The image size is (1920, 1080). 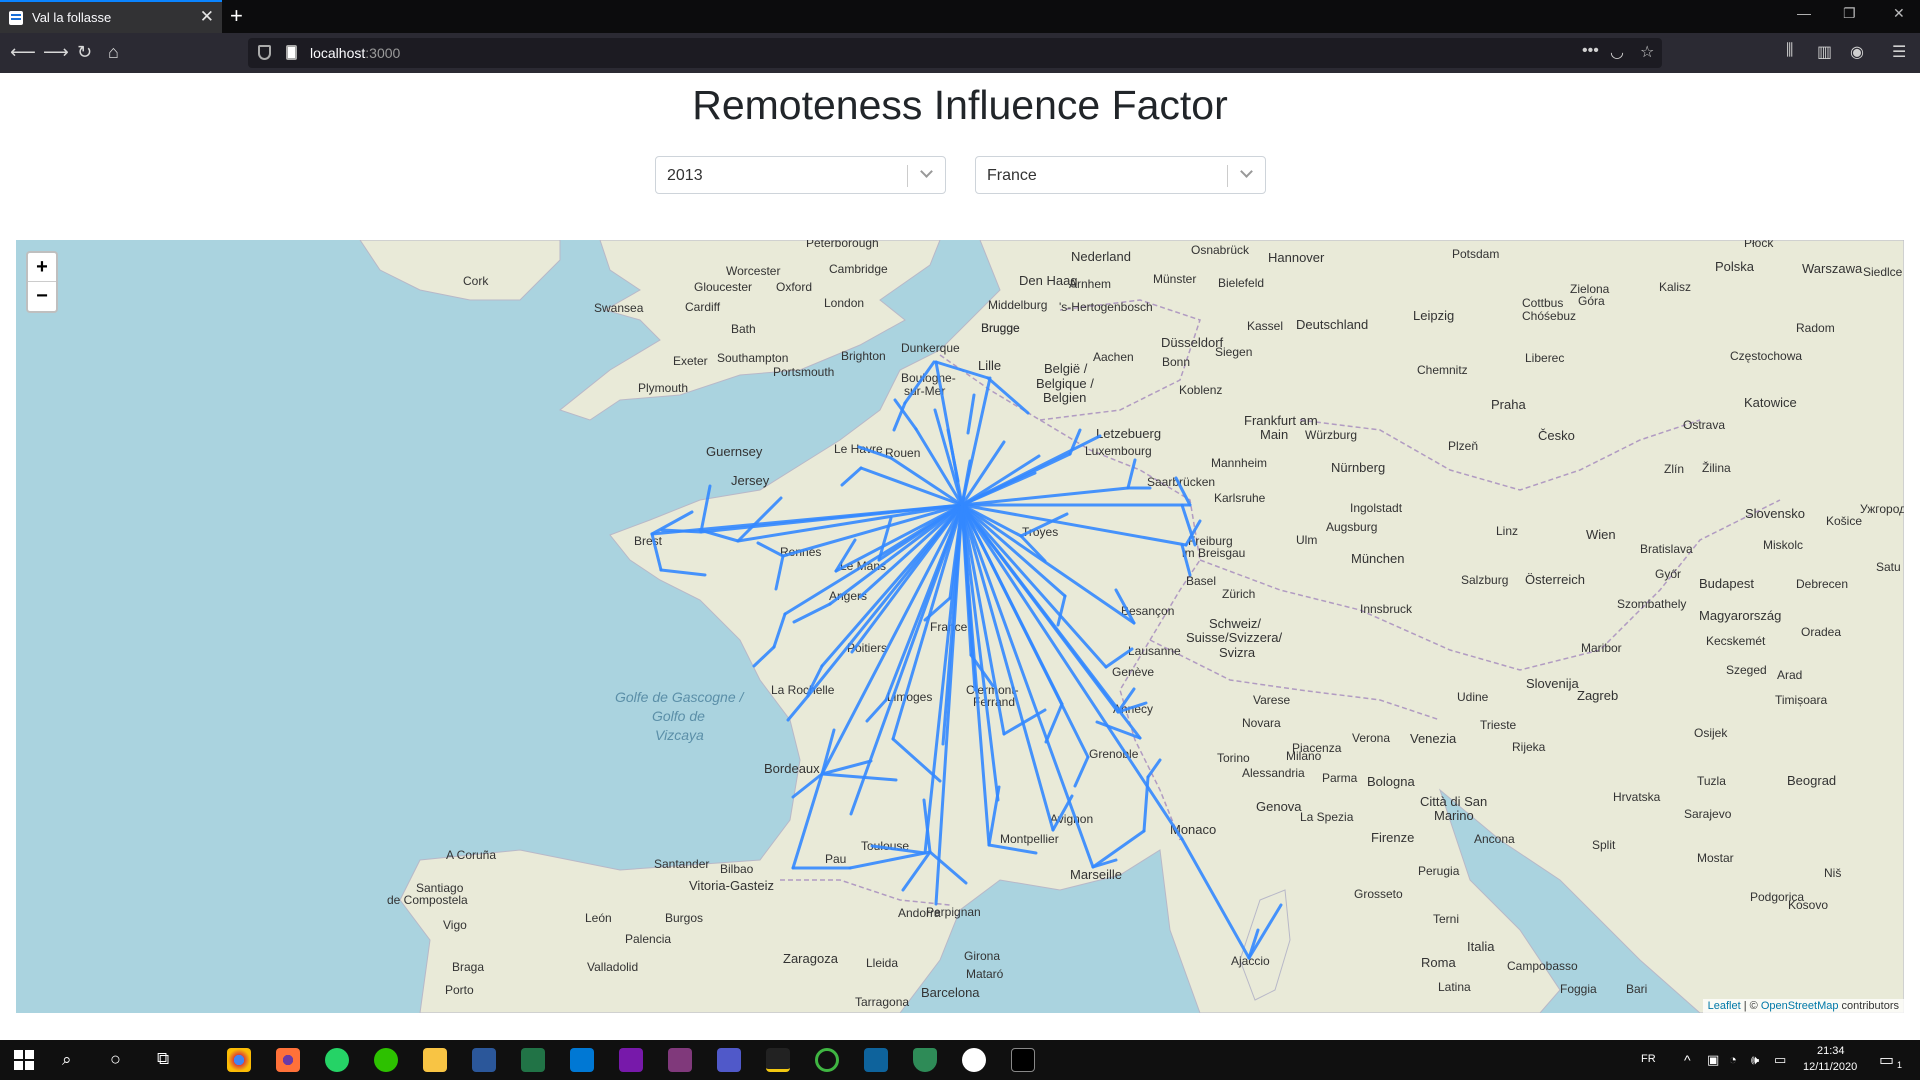 I want to click on map-place-label: Satu M, so click(x=1890, y=567).